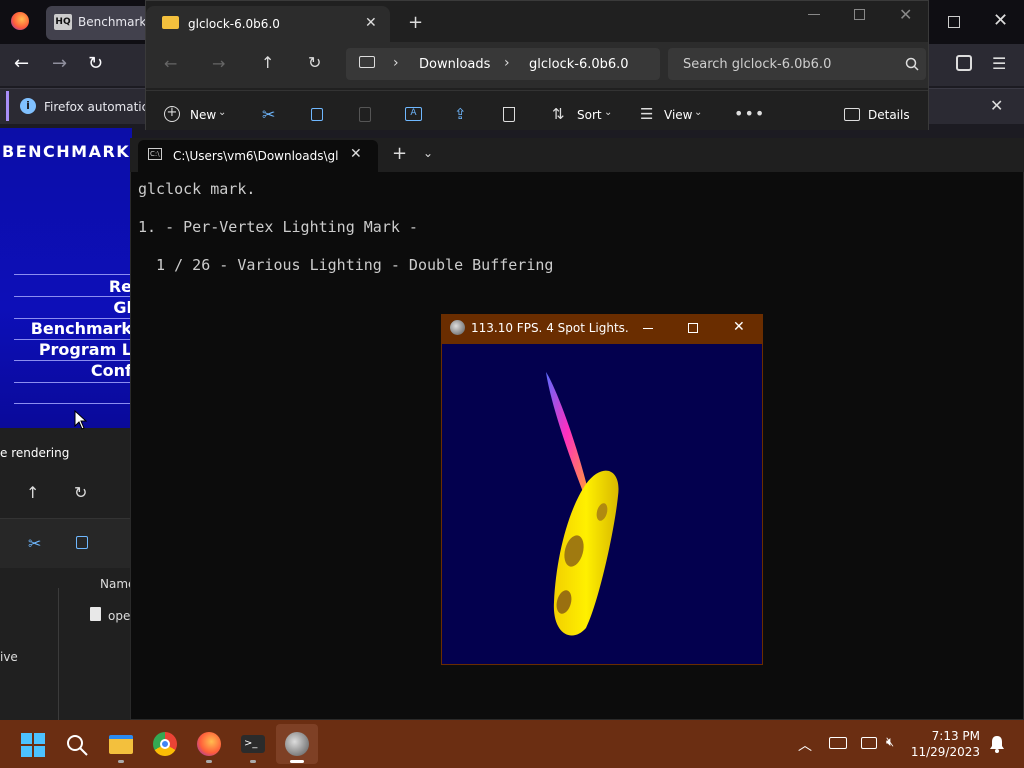 Image resolution: width=1024 pixels, height=768 pixels. What do you see at coordinates (997, 744) in the screenshot?
I see `notification-bell-icon` at bounding box center [997, 744].